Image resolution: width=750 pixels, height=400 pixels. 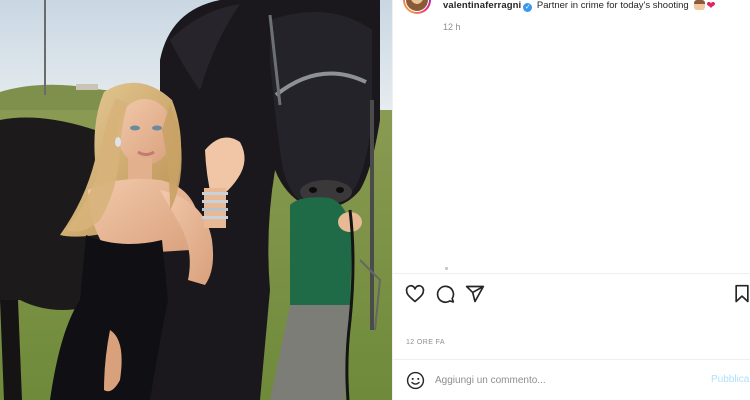 I want to click on save-button, so click(x=740, y=294).